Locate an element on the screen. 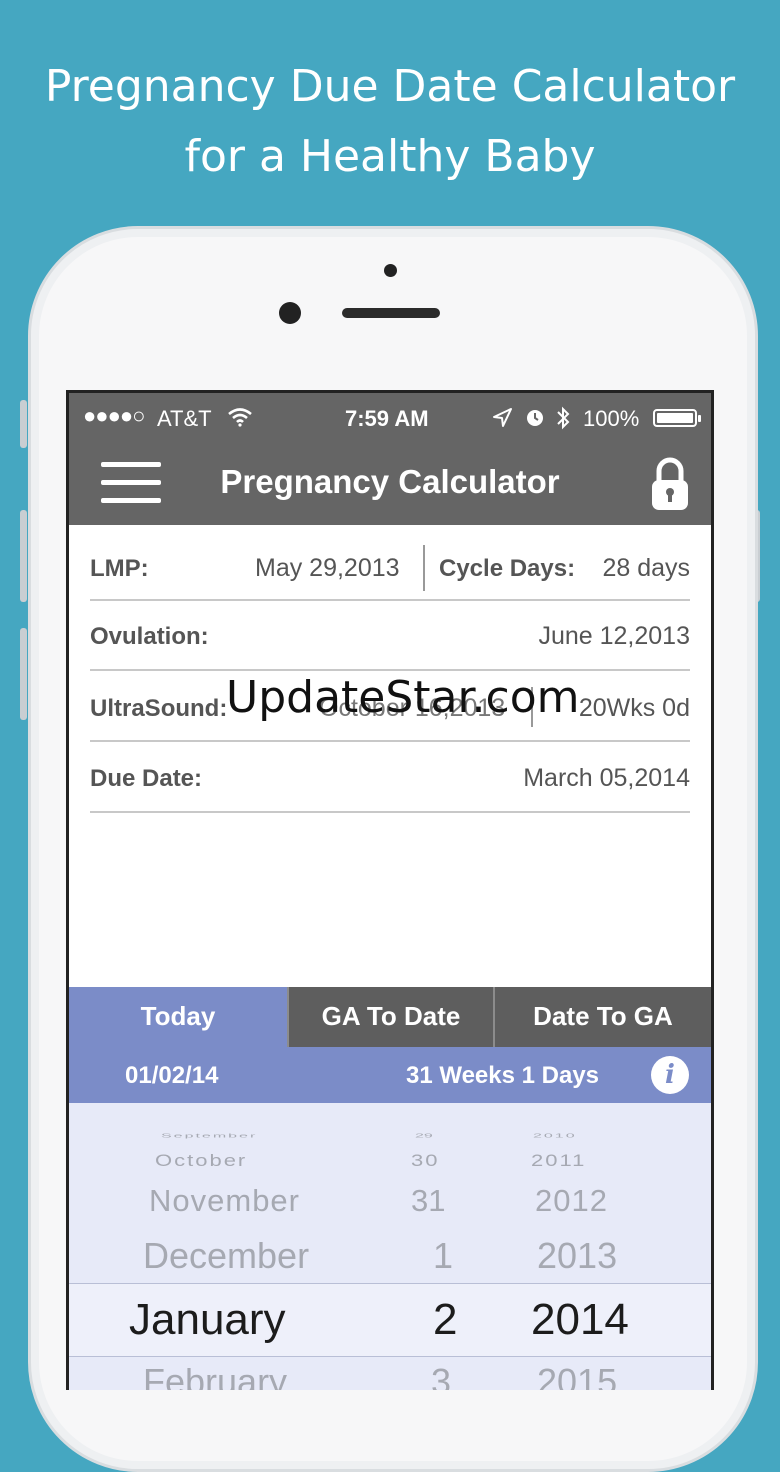 This screenshot has width=780, height=1472. lmp-label: LMP: is located at coordinates (119, 568).